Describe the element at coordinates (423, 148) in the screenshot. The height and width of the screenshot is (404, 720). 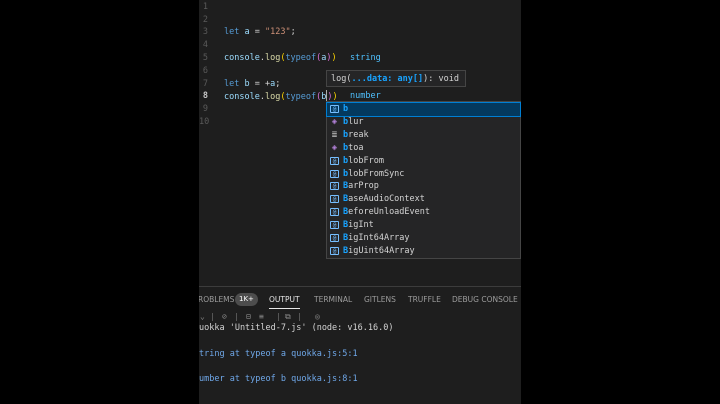
I see `suggestion-item: ◈ btoa` at that location.